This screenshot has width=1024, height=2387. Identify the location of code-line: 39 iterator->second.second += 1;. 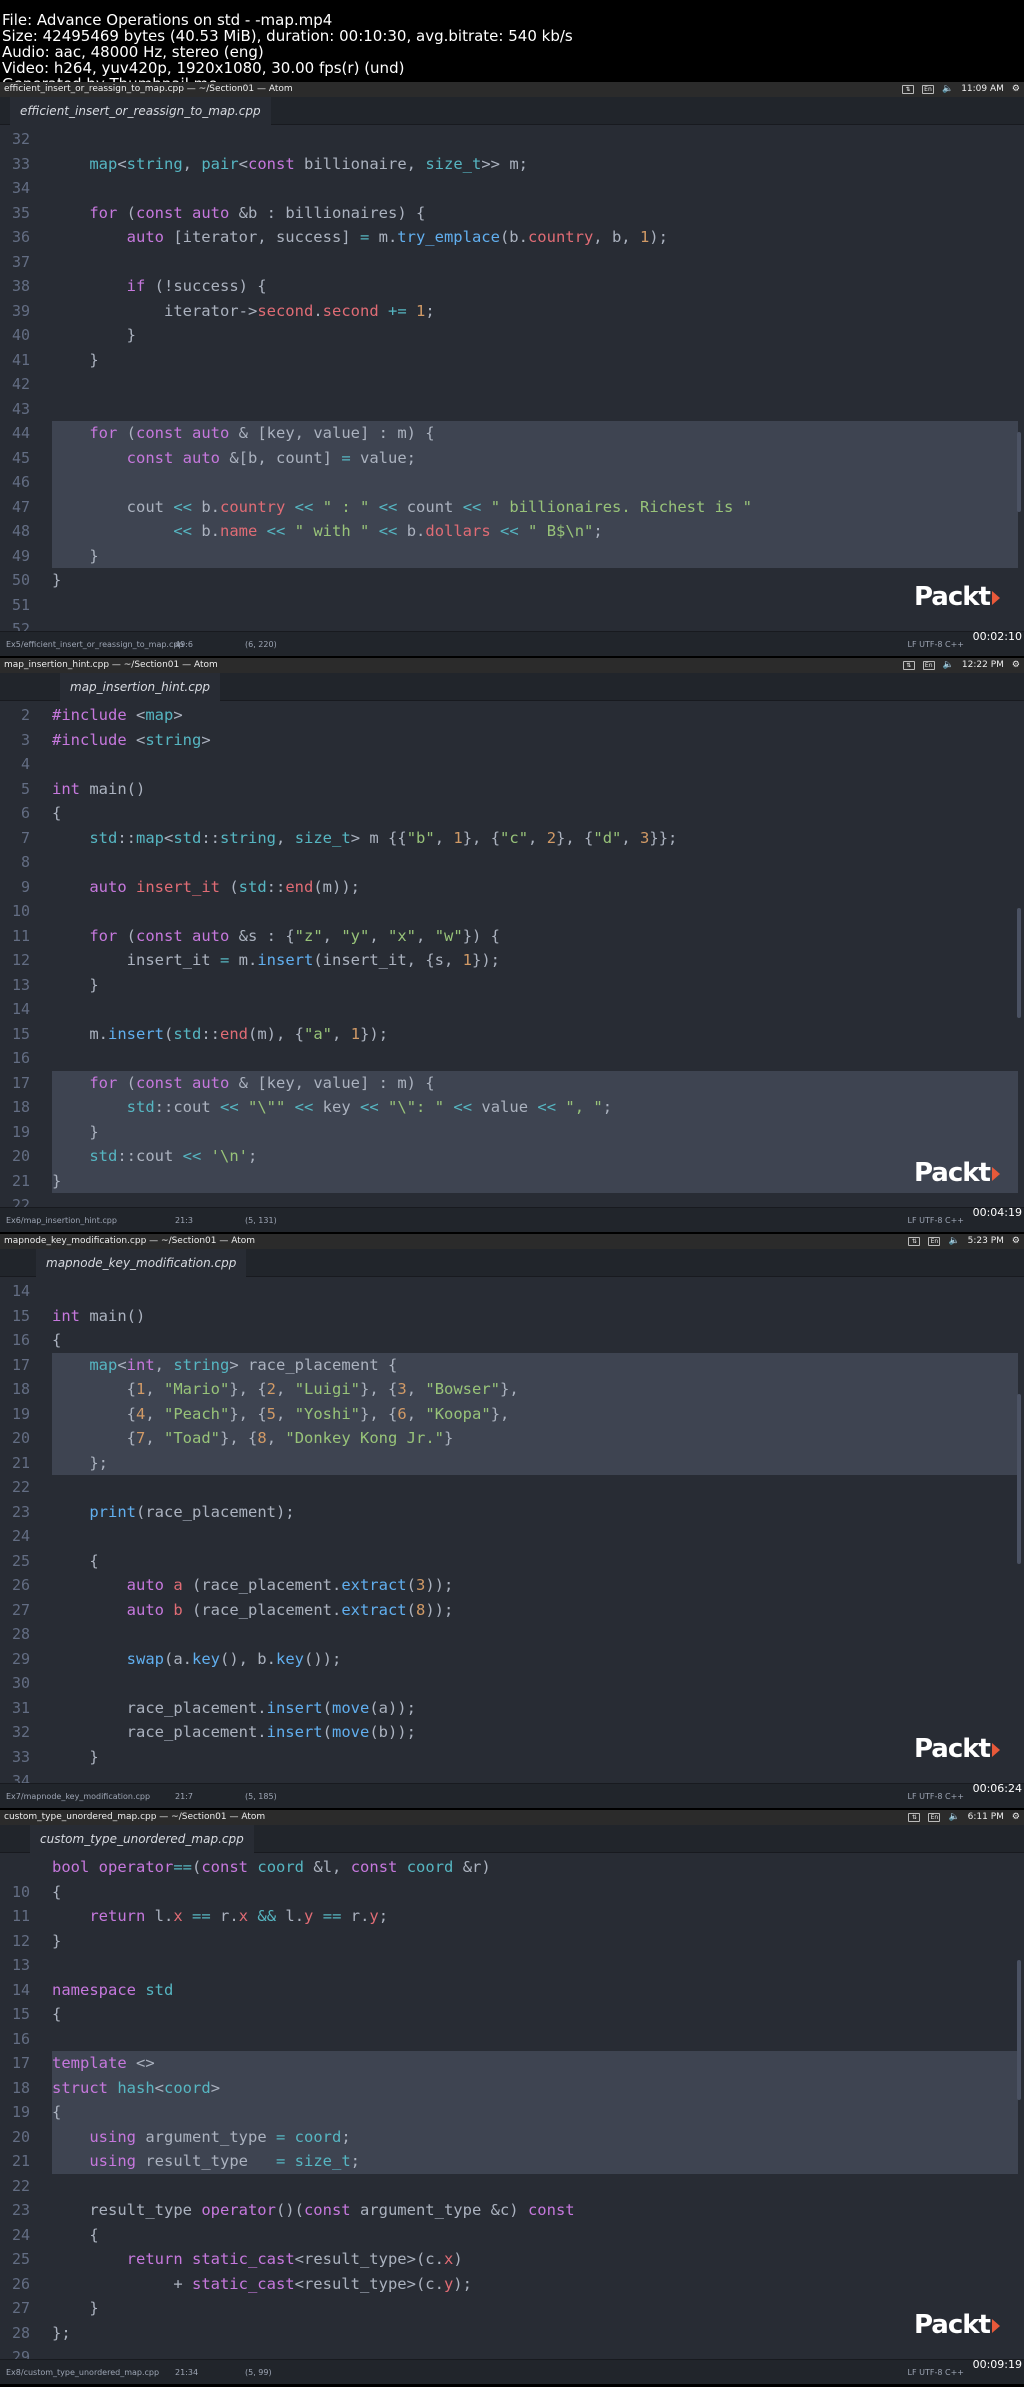
(512, 311).